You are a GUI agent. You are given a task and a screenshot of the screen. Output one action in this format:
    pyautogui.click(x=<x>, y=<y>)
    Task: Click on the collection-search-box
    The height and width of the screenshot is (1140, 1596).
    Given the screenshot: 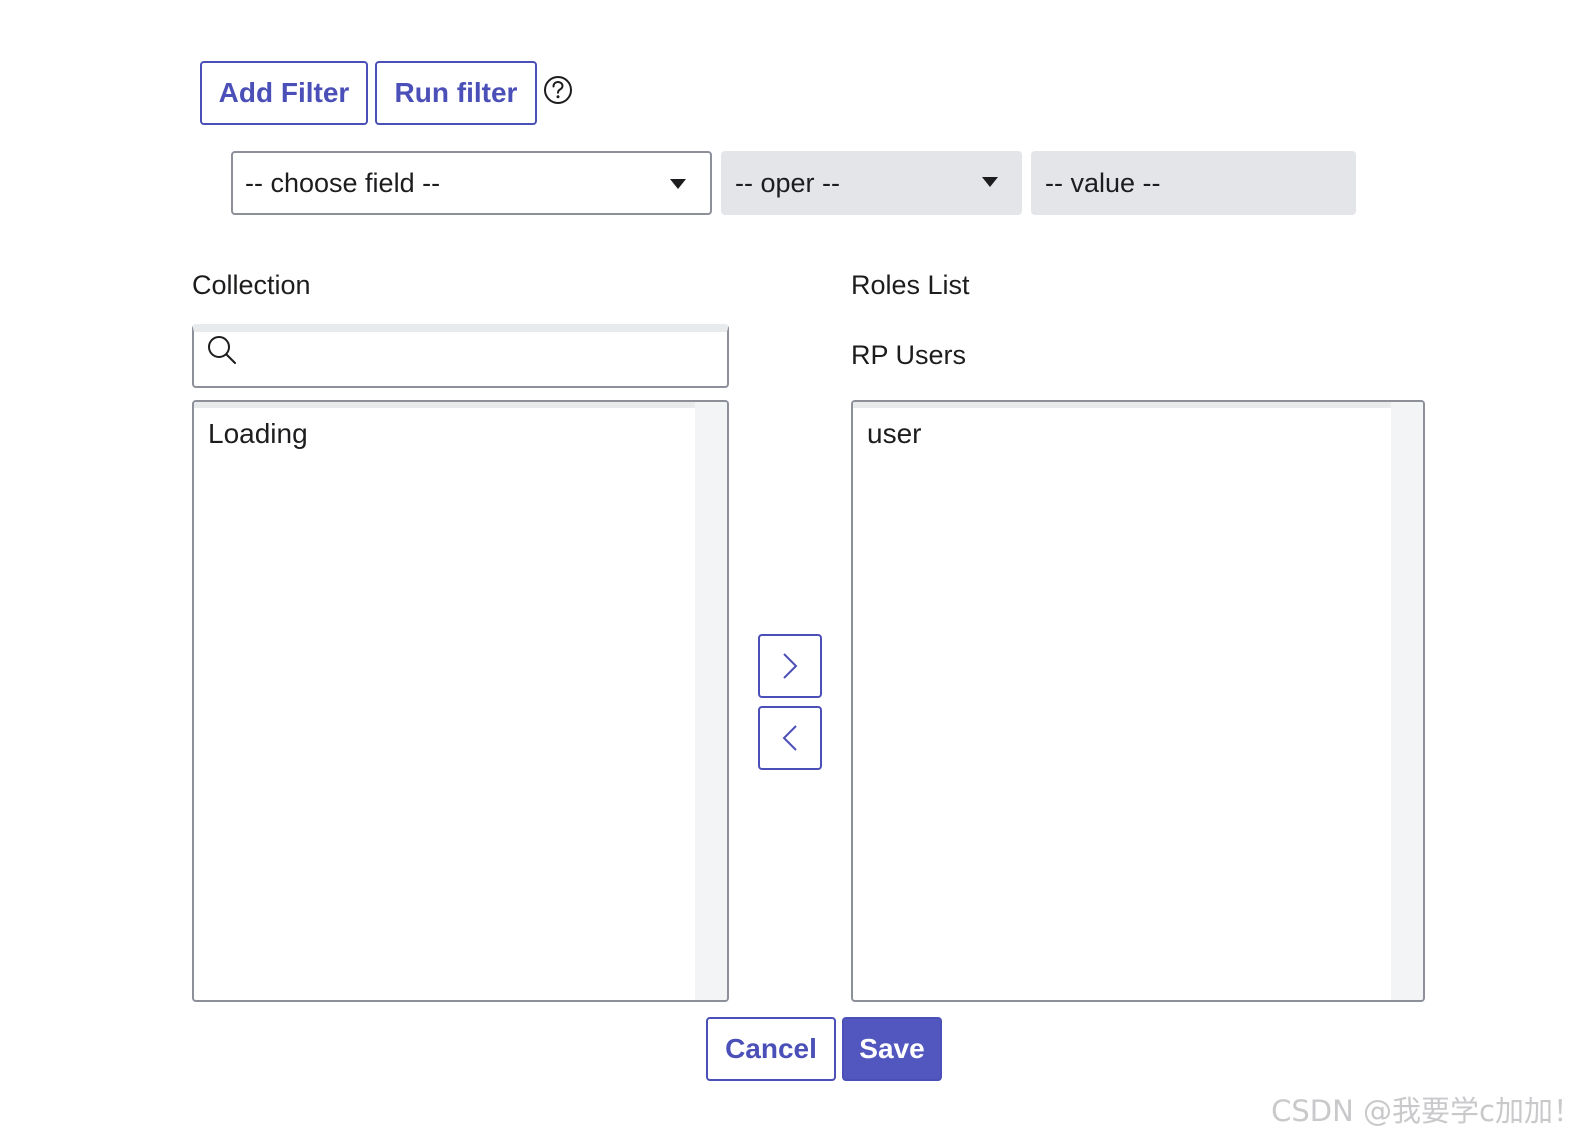 What is the action you would take?
    pyautogui.click(x=460, y=356)
    